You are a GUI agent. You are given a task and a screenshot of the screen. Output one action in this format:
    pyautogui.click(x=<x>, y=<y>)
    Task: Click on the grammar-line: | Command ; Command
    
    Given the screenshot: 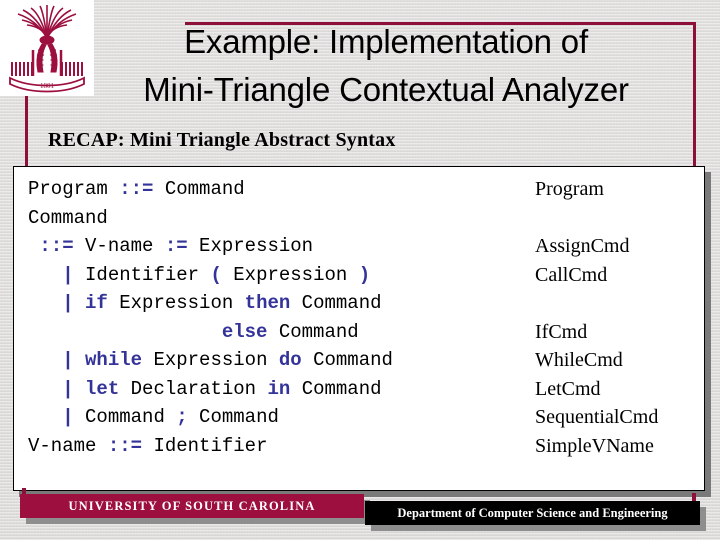 What is the action you would take?
    pyautogui.click(x=210, y=417)
    